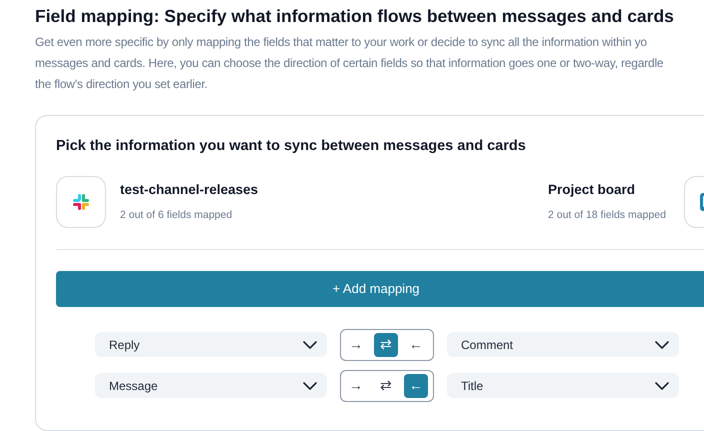 Image resolution: width=704 pixels, height=431 pixels. I want to click on field-select: Message, so click(211, 385).